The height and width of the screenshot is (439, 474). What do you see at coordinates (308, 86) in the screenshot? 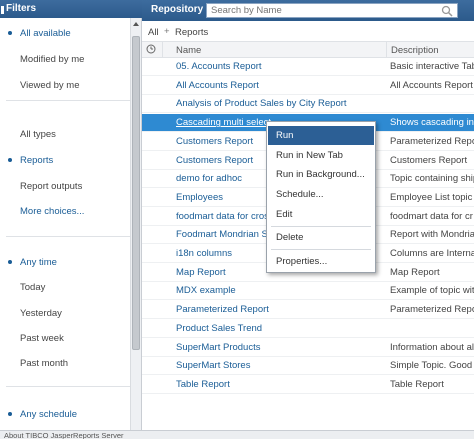
I see `list-item: All Accounts Report All Accounts Report` at bounding box center [308, 86].